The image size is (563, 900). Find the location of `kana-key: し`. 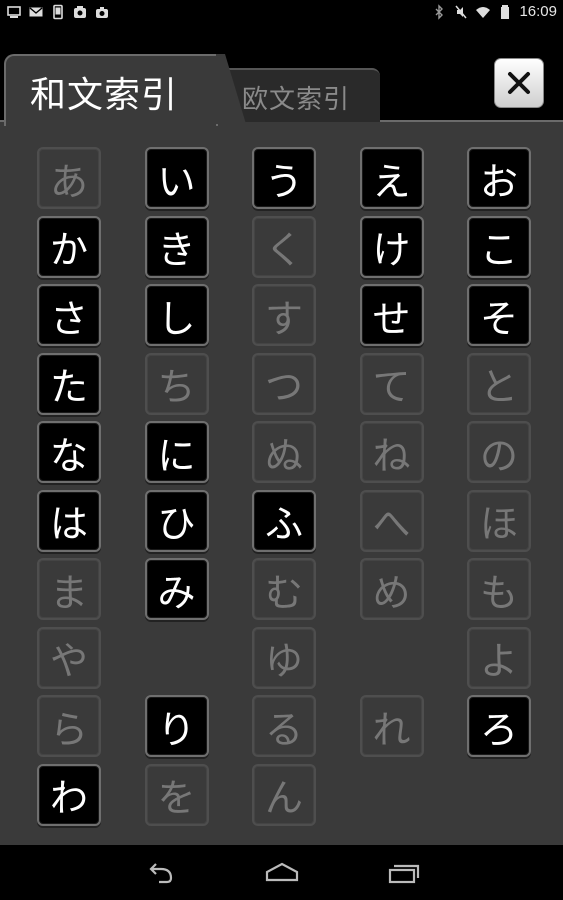

kana-key: し is located at coordinates (176, 315).